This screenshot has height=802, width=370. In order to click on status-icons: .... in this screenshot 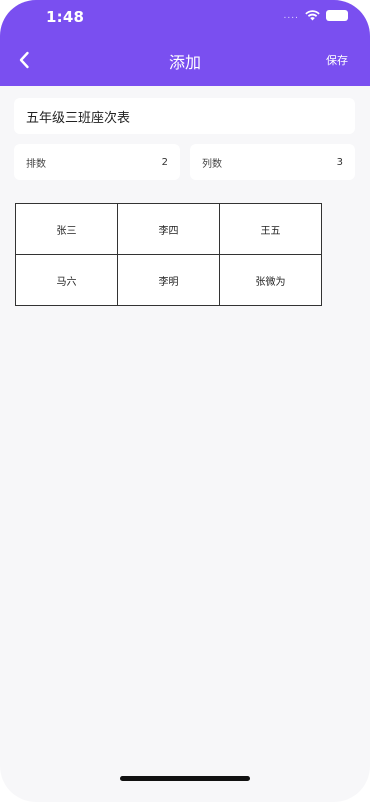, I will do `click(316, 15)`.